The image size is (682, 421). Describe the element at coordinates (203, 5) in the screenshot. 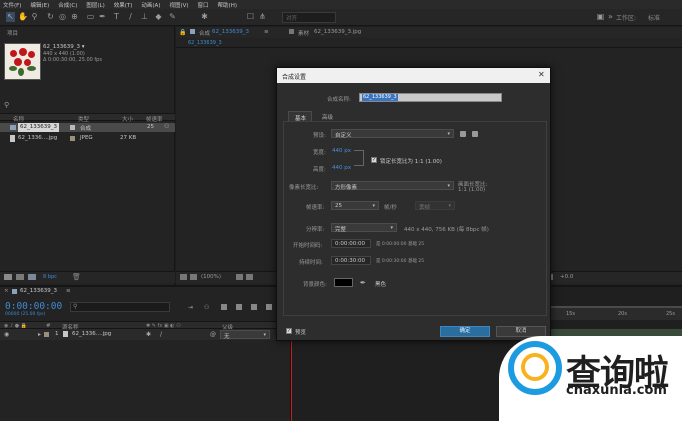

I see `menu-window: 窗口` at that location.